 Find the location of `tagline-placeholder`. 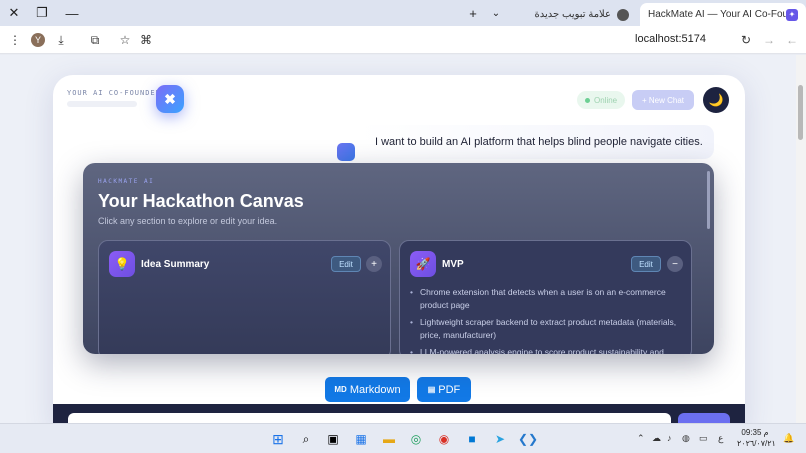

tagline-placeholder is located at coordinates (102, 104).